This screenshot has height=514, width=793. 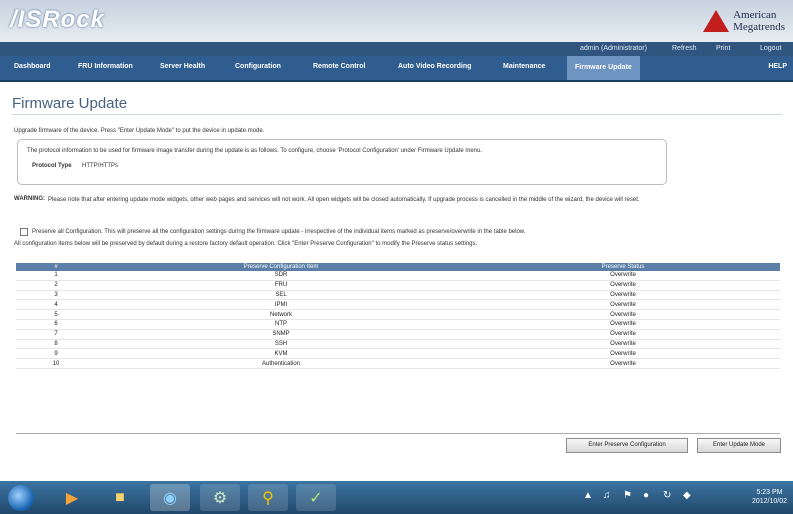 What do you see at coordinates (56, 363) in the screenshot?
I see `row-index: 10` at bounding box center [56, 363].